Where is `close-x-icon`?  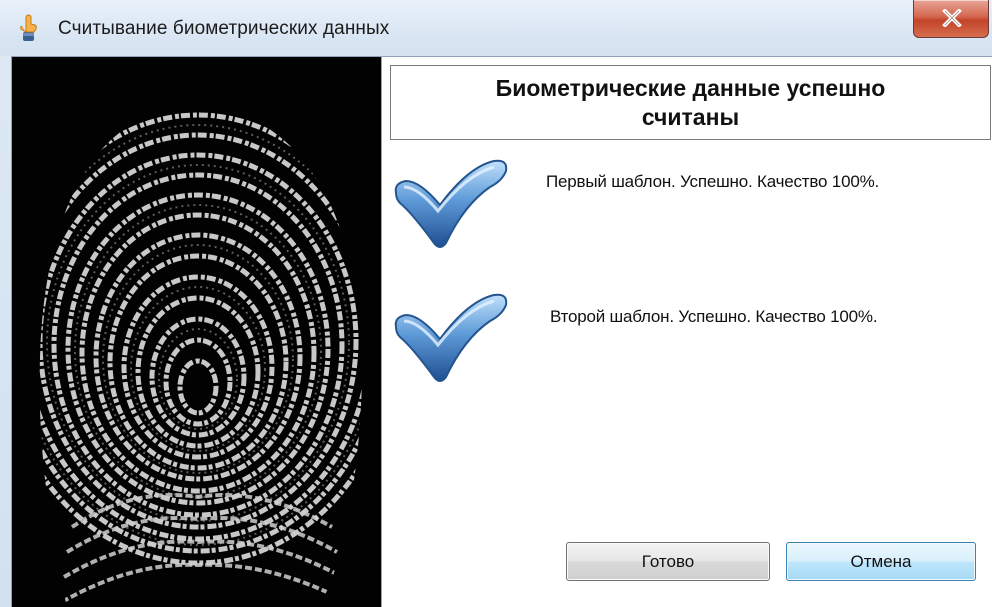 close-x-icon is located at coordinates (952, 18).